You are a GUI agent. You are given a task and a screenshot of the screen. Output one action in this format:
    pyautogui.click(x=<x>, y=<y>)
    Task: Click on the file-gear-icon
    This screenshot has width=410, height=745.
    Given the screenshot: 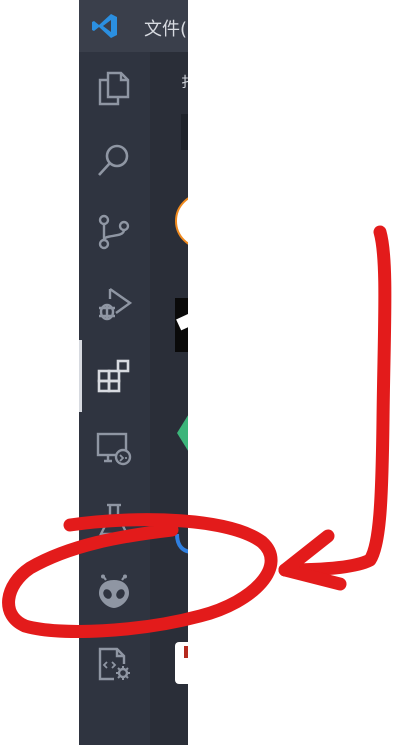 What is the action you would take?
    pyautogui.click(x=114, y=664)
    